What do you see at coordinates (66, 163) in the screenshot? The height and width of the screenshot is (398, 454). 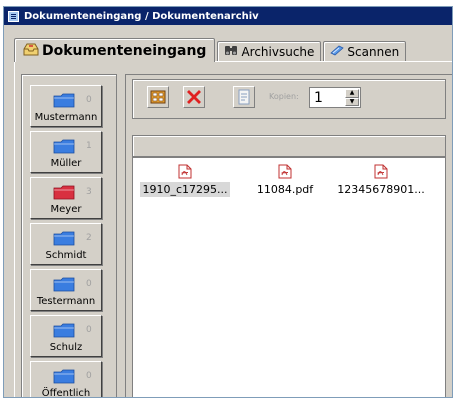 I see `user-name: Müller` at bounding box center [66, 163].